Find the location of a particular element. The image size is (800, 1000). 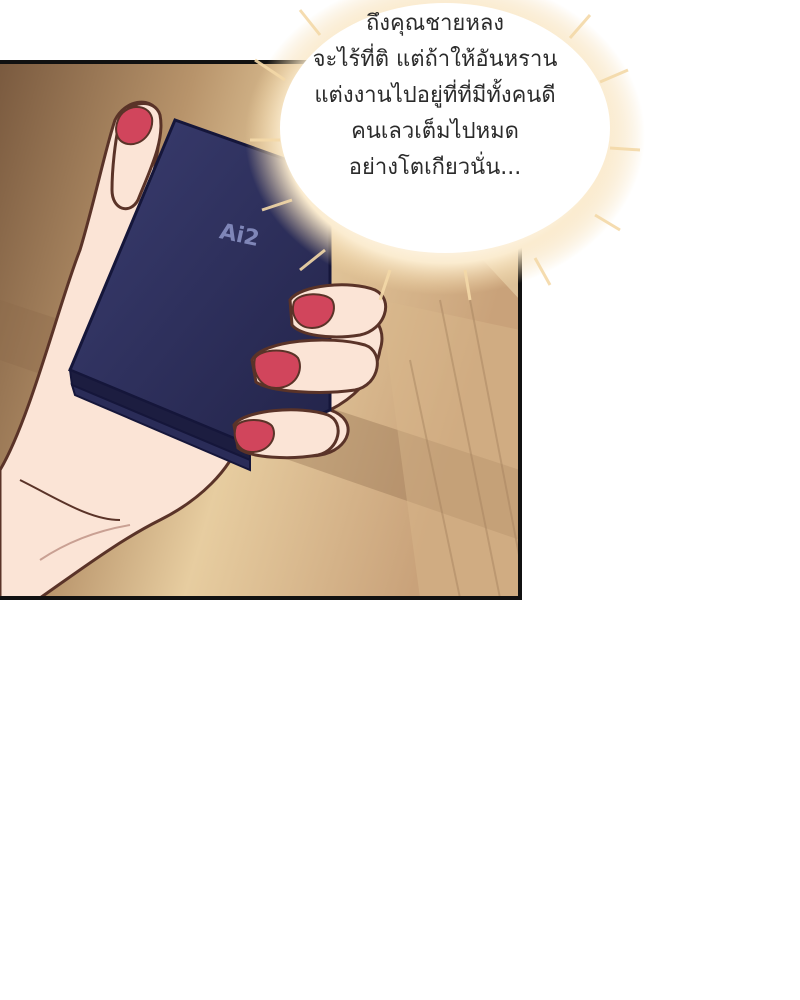

speech-line: แต่งงานไปอยู่ที่ที่มีทั้งคนดี is located at coordinates (435, 95).